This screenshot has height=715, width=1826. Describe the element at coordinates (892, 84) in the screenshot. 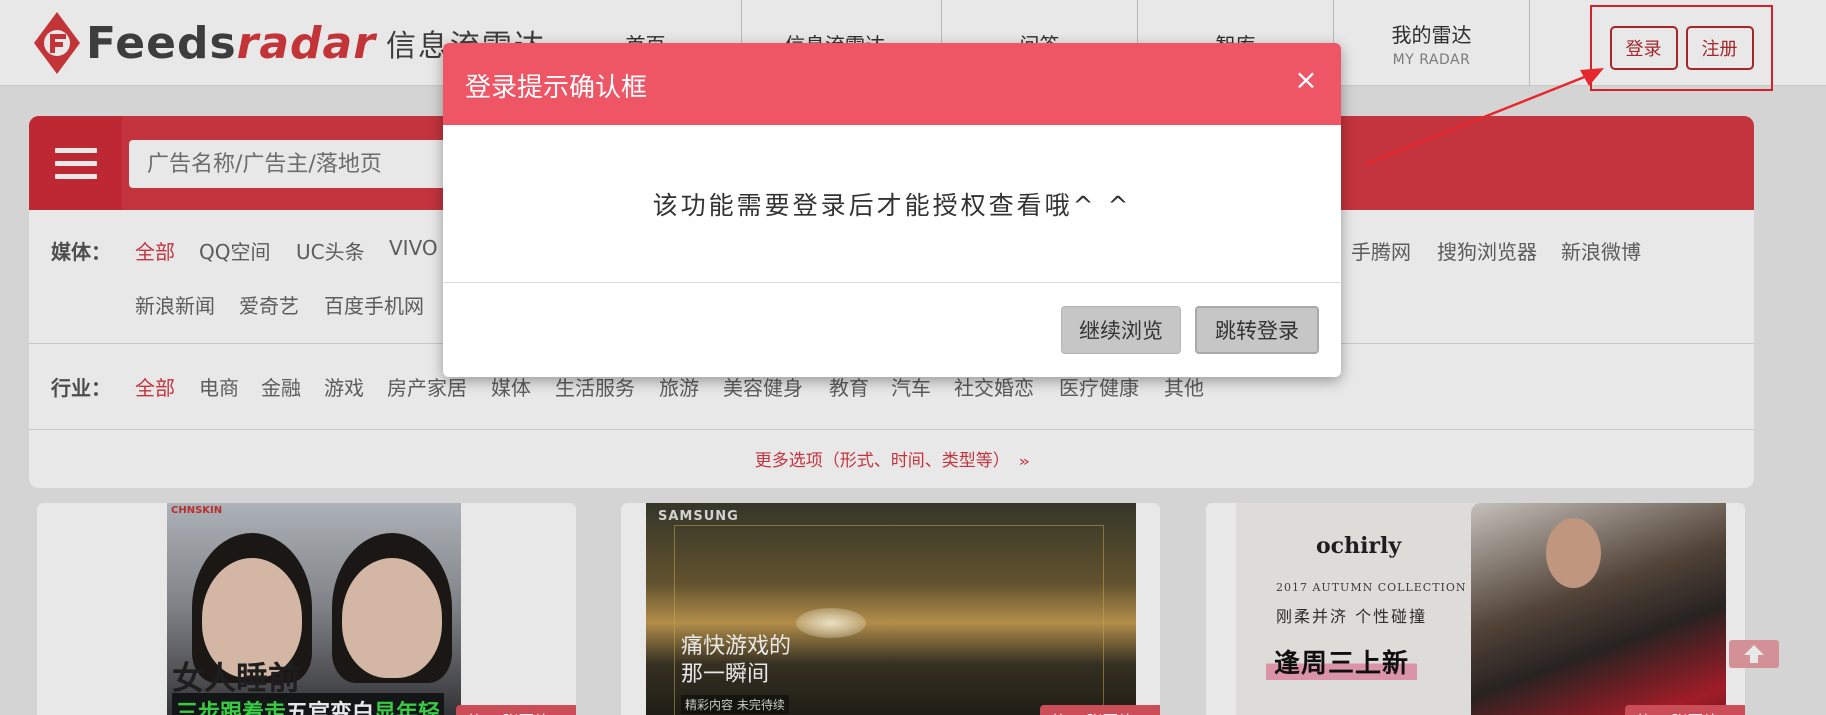

I see `dialog-header: 登录提示确认框 ×` at that location.